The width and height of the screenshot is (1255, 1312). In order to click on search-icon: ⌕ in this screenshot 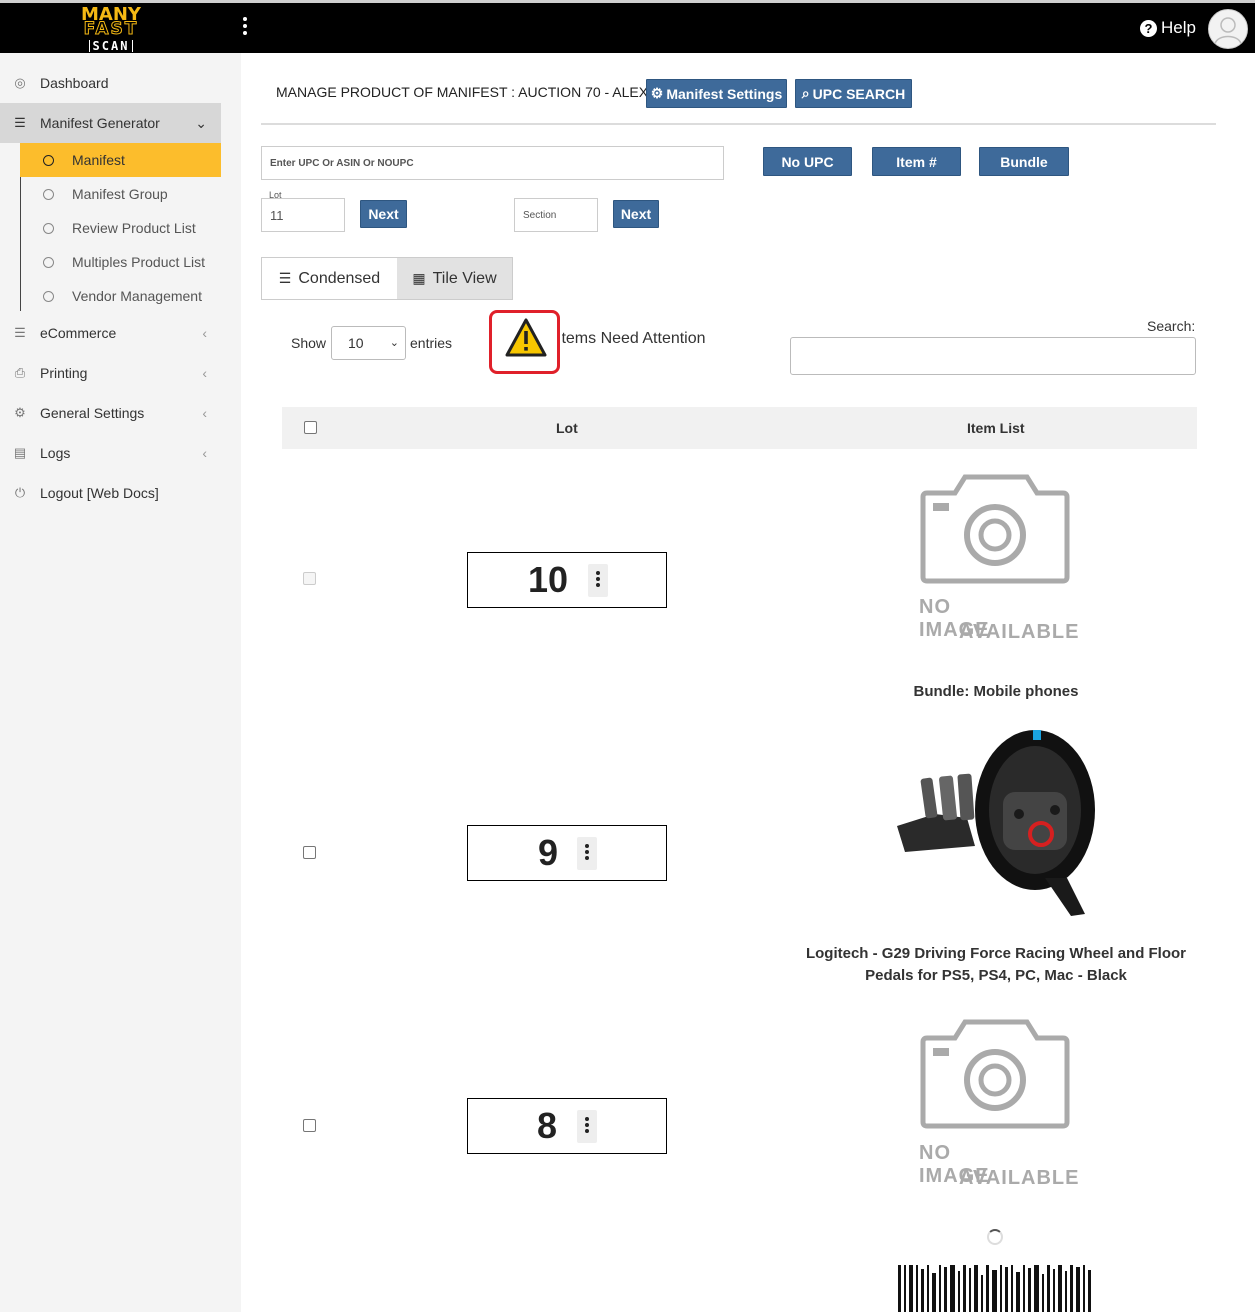, I will do `click(805, 93)`.